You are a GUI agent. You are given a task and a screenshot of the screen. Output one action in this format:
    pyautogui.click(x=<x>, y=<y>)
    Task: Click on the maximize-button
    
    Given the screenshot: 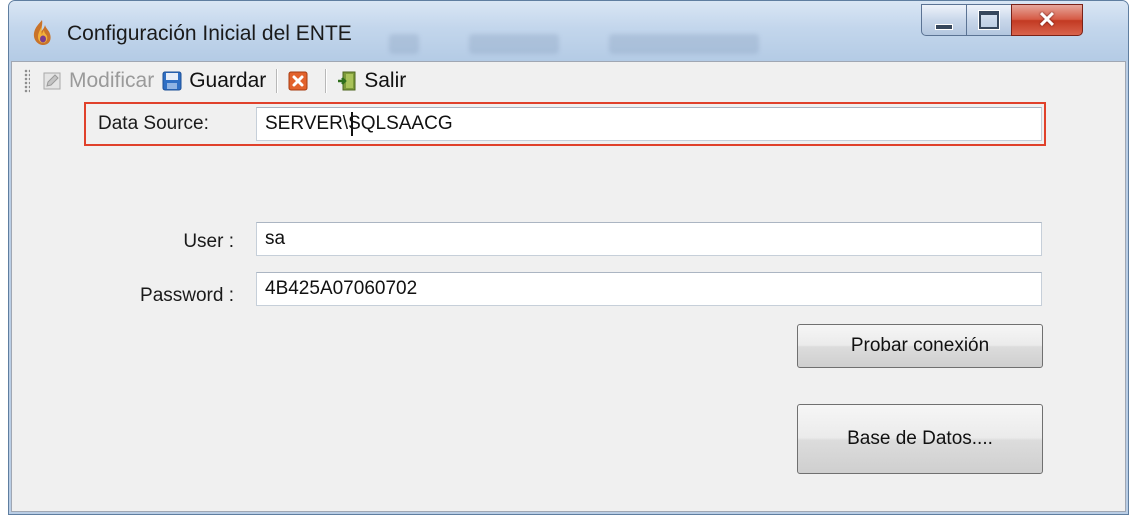 What is the action you would take?
    pyautogui.click(x=989, y=20)
    